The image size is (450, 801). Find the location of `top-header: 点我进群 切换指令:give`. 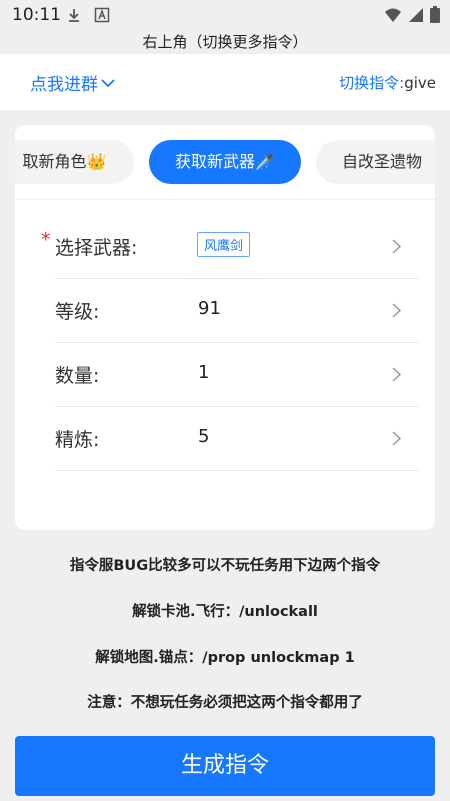

top-header: 点我进群 切换指令:give is located at coordinates (225, 82).